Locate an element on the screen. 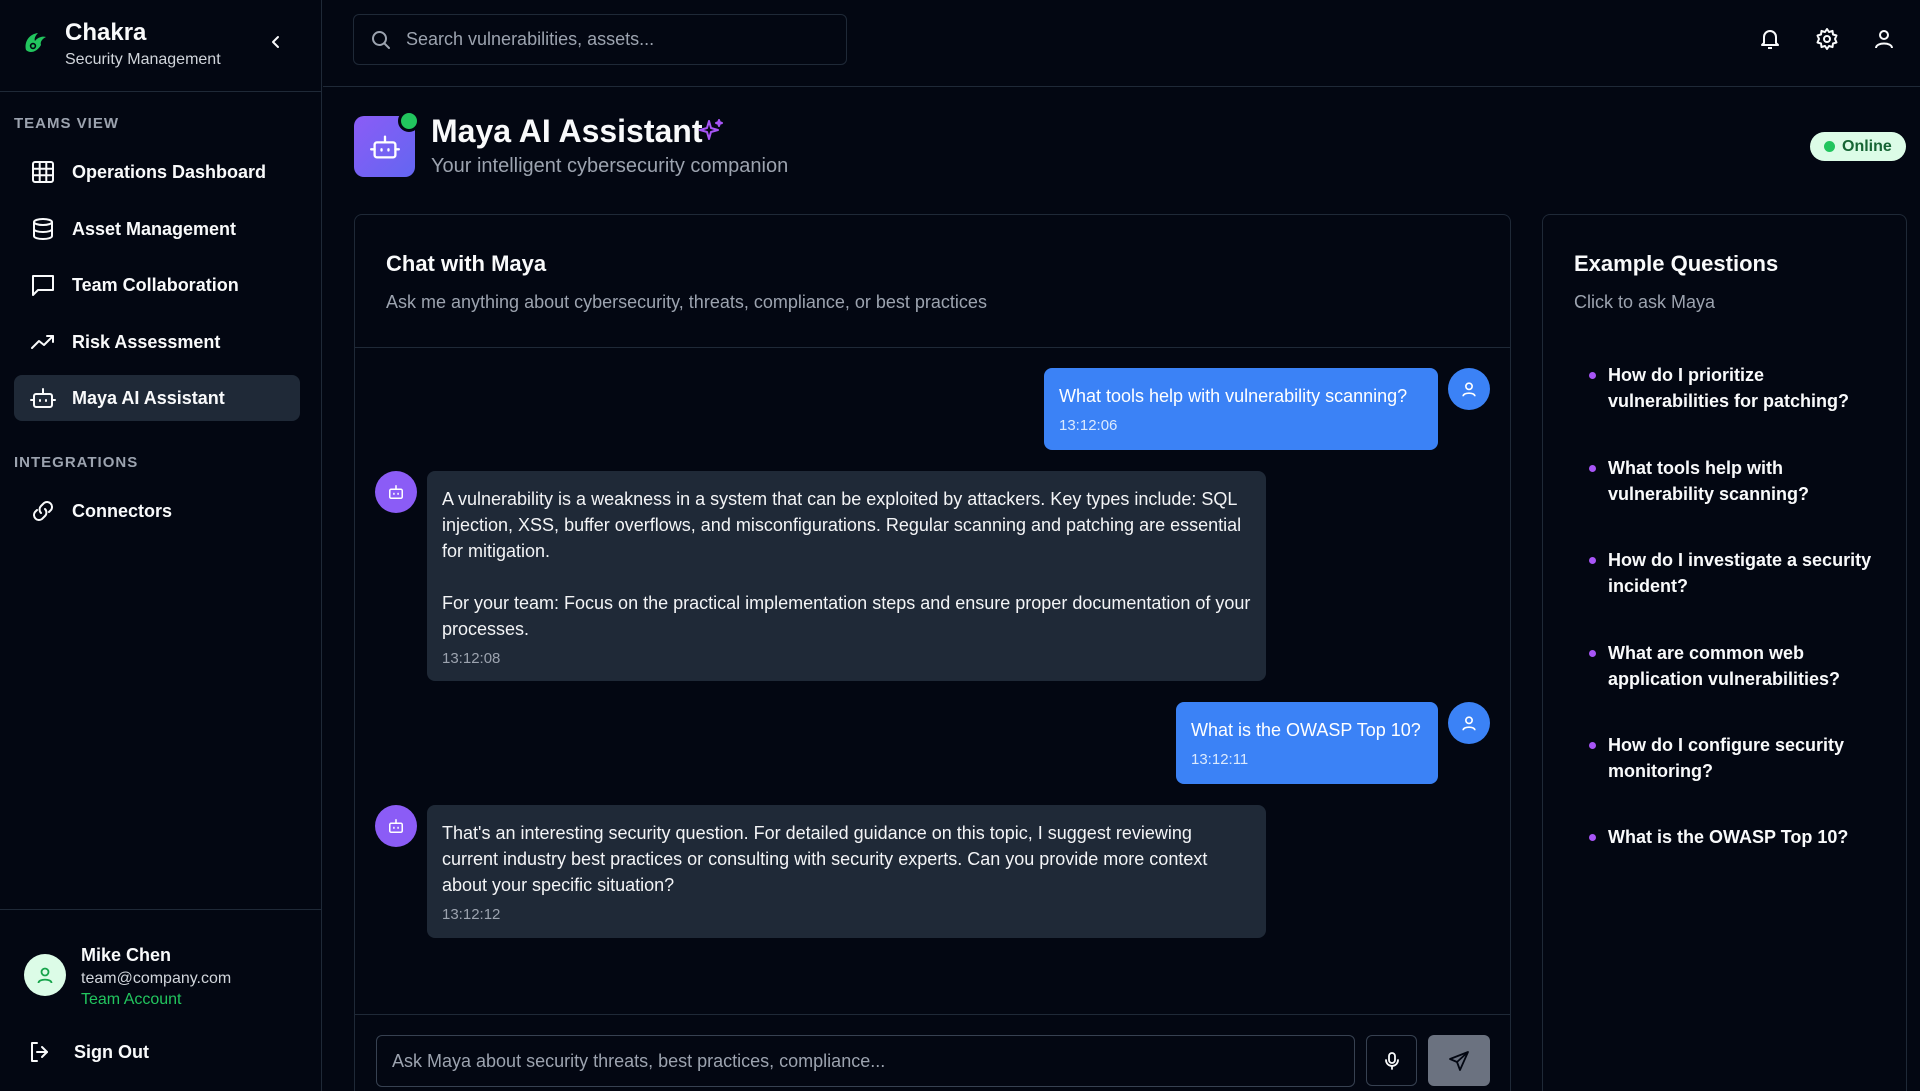 This screenshot has height=1091, width=1920. link-icon is located at coordinates (43, 511).